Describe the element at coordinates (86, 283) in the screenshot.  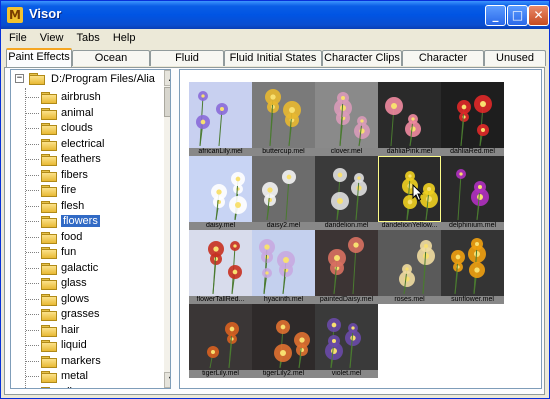
I see `tree-item-glass: glass` at that location.